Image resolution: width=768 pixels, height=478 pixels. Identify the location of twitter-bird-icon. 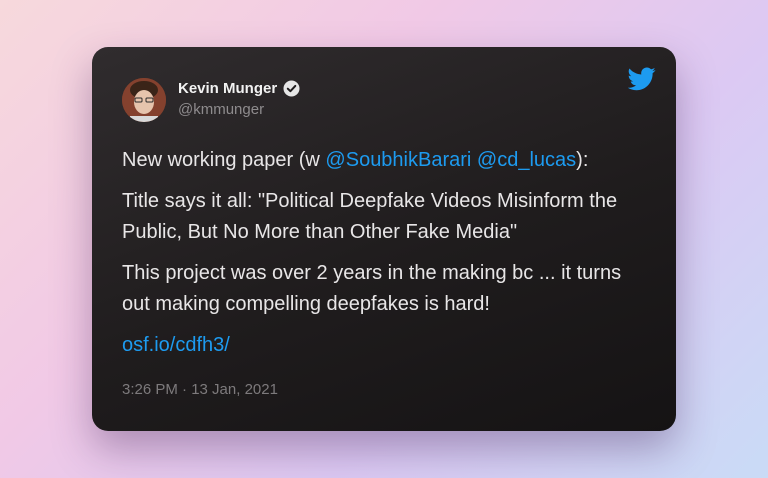
(641, 79).